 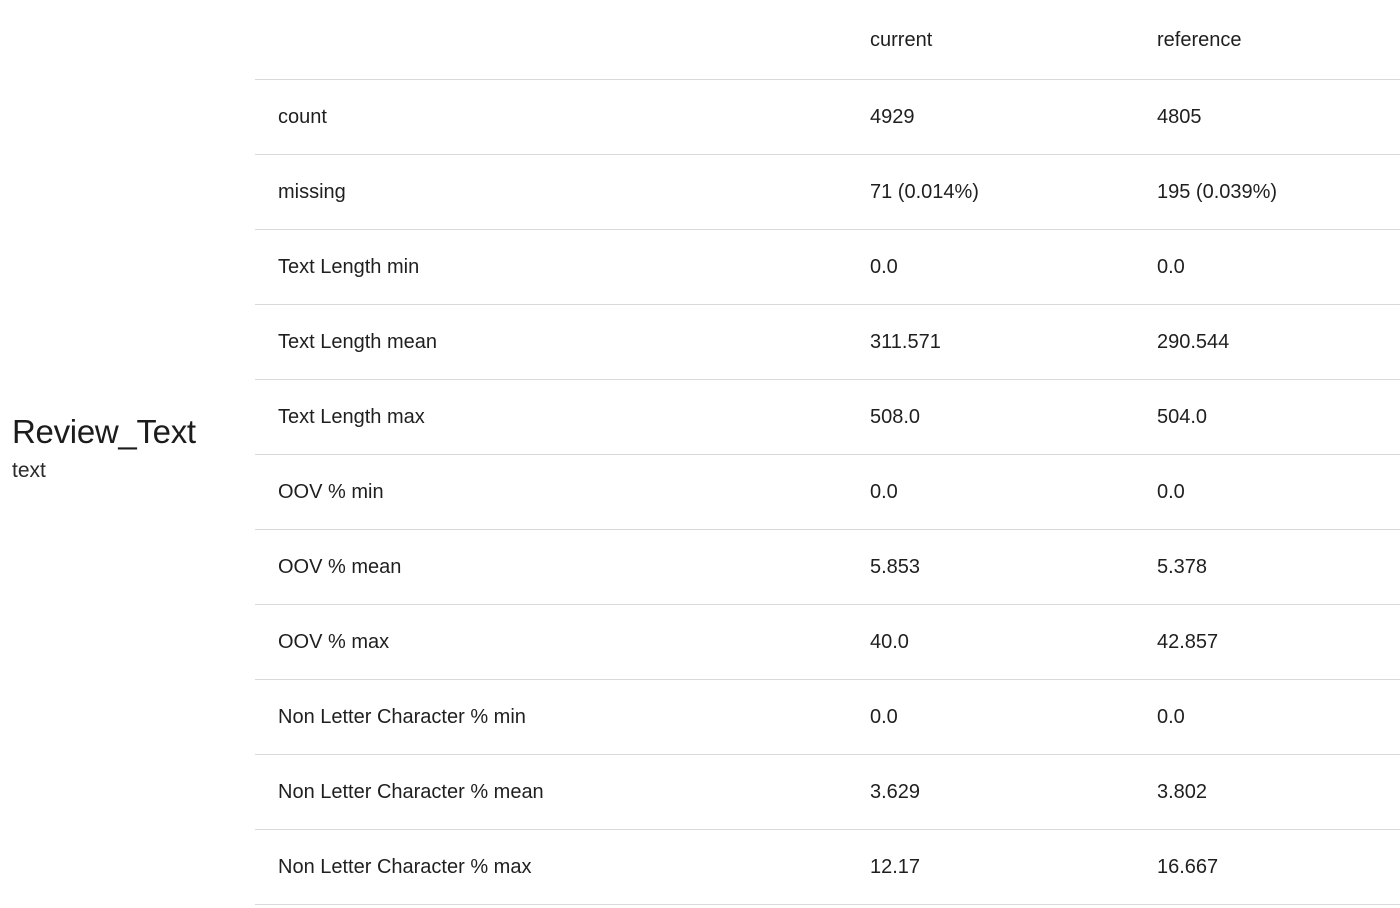 What do you see at coordinates (312, 192) in the screenshot?
I see `metric-label: missing` at bounding box center [312, 192].